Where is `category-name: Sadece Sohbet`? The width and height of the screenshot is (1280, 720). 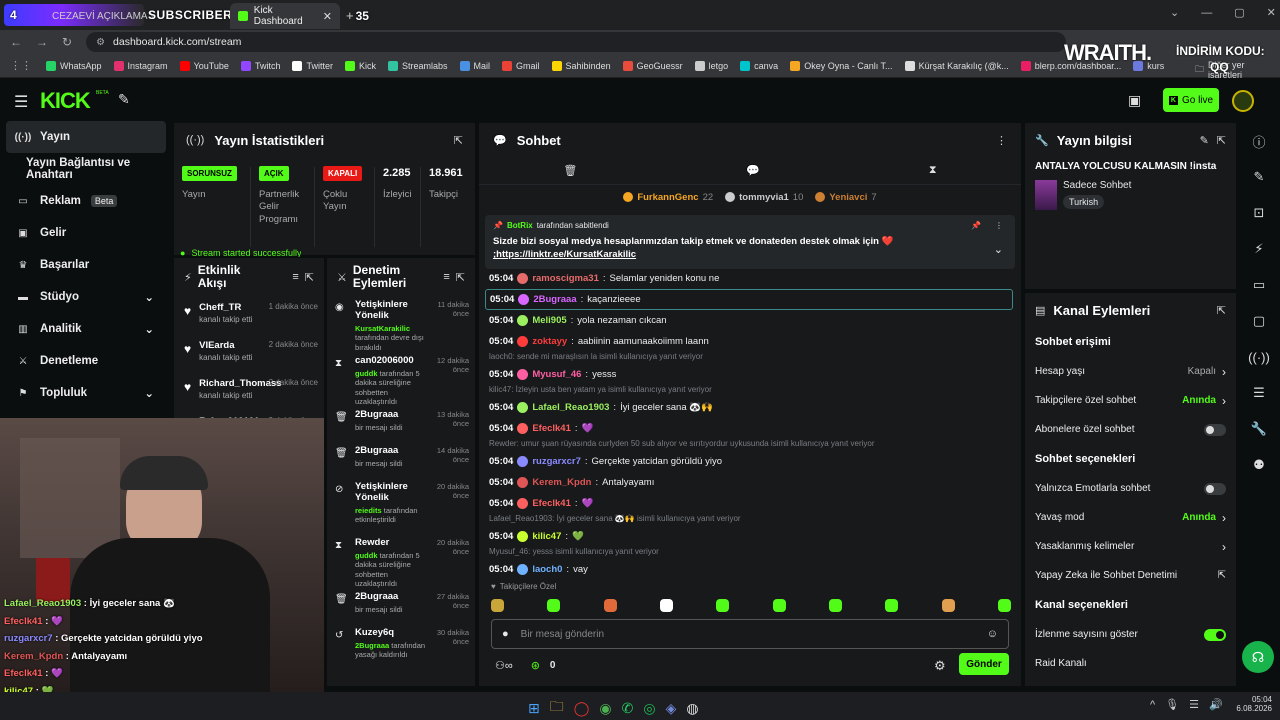 category-name: Sadece Sohbet is located at coordinates (1097, 185).